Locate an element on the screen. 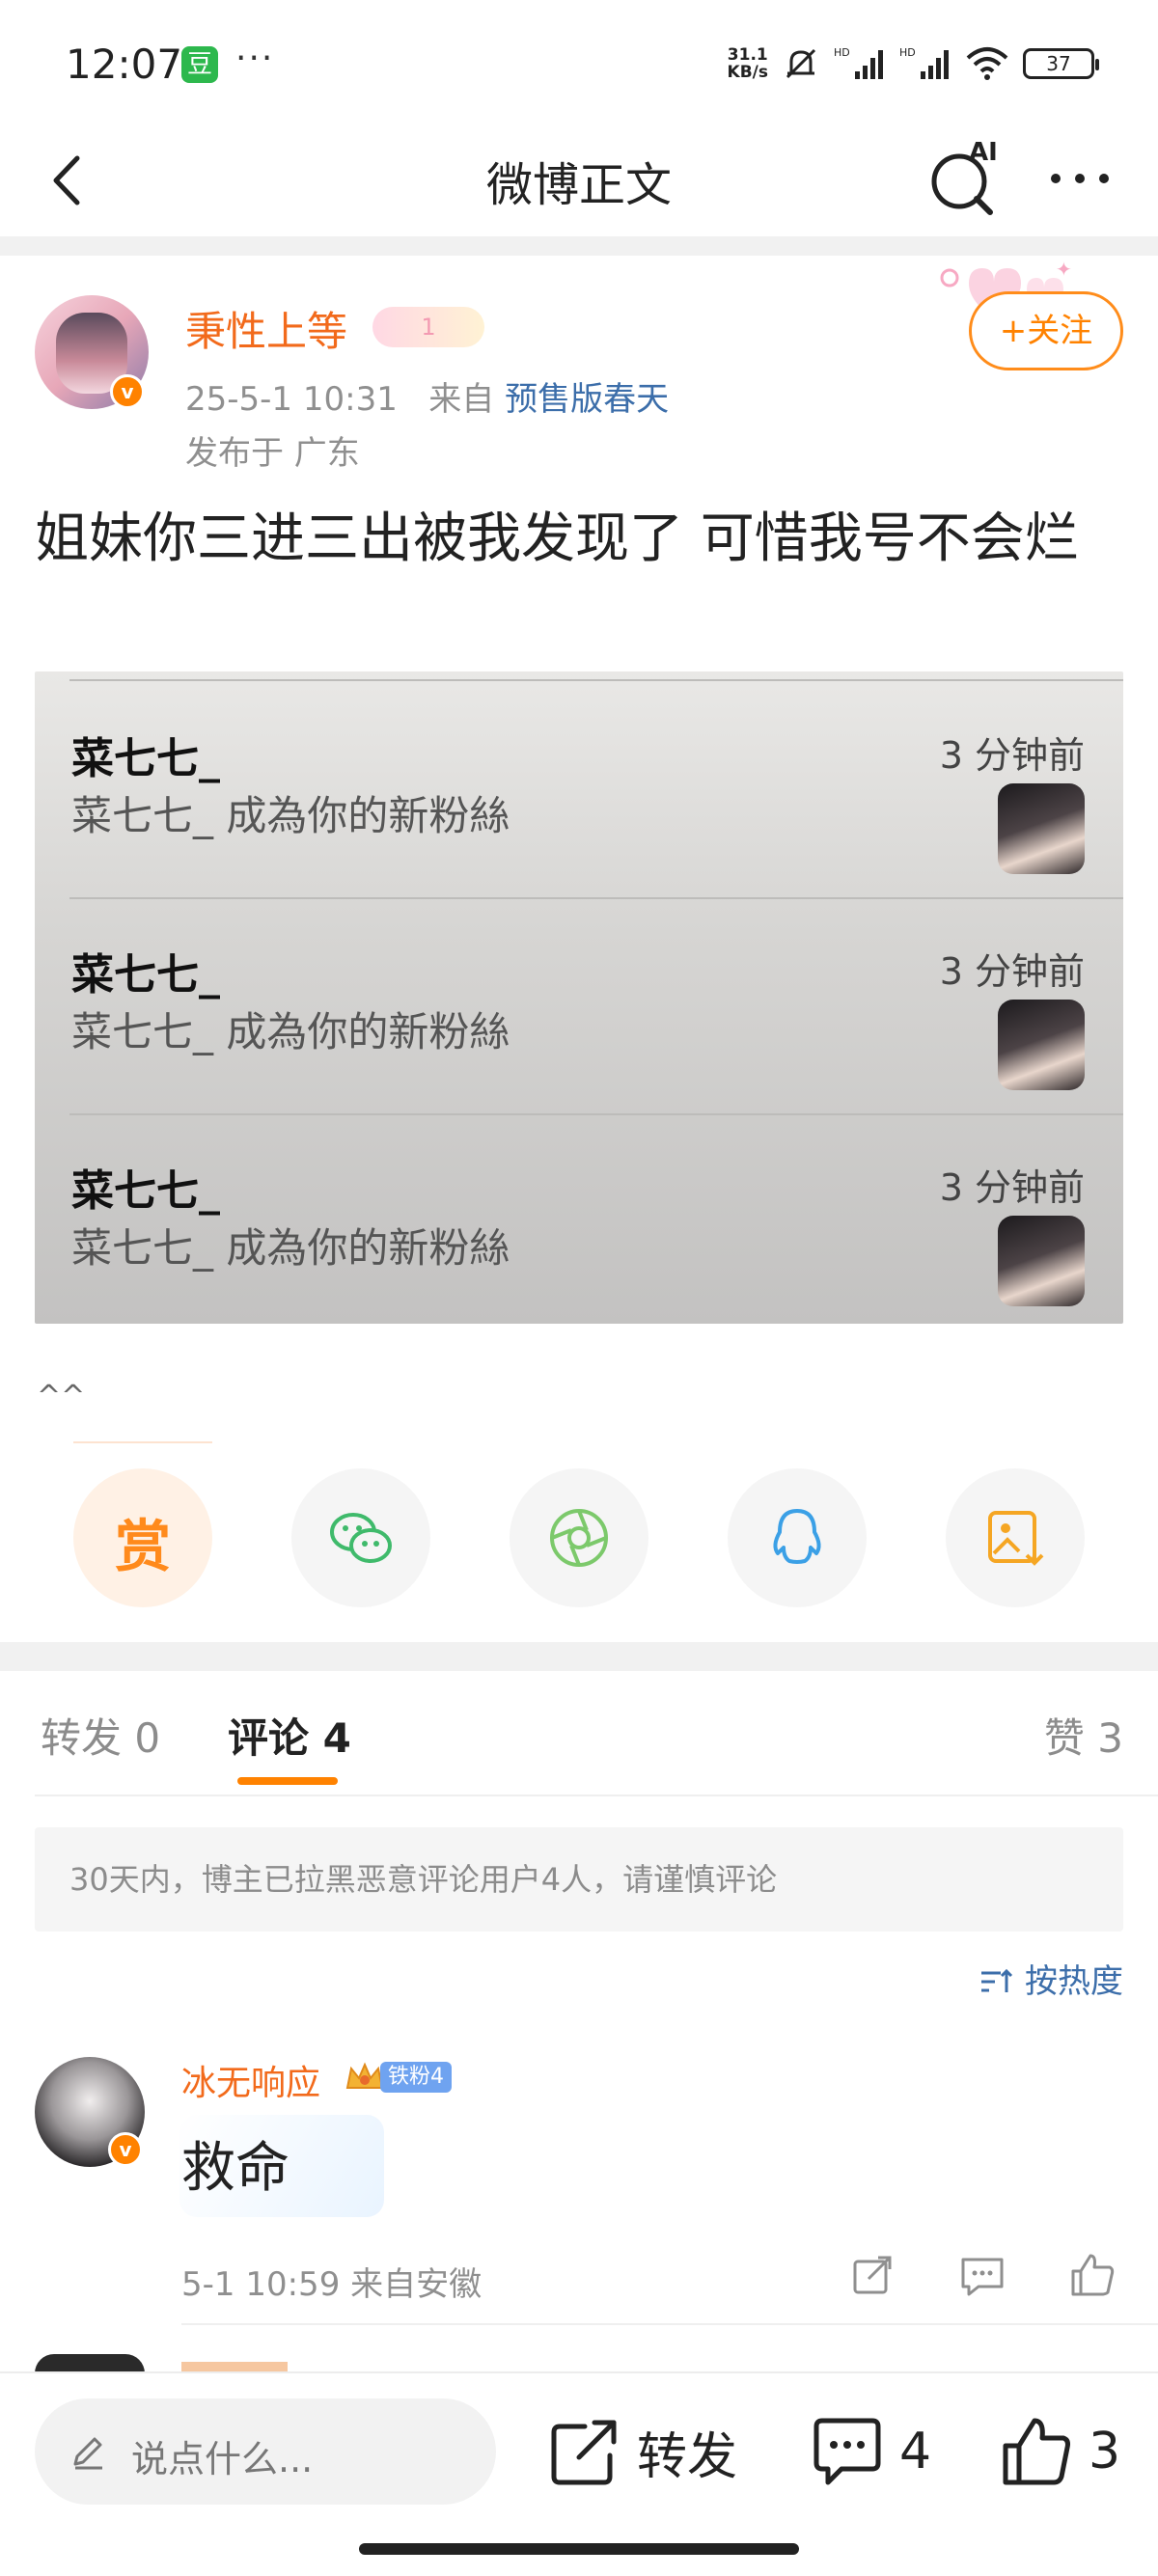 The width and height of the screenshot is (1158, 2576). author-name: 秉性上等 is located at coordinates (266, 328).